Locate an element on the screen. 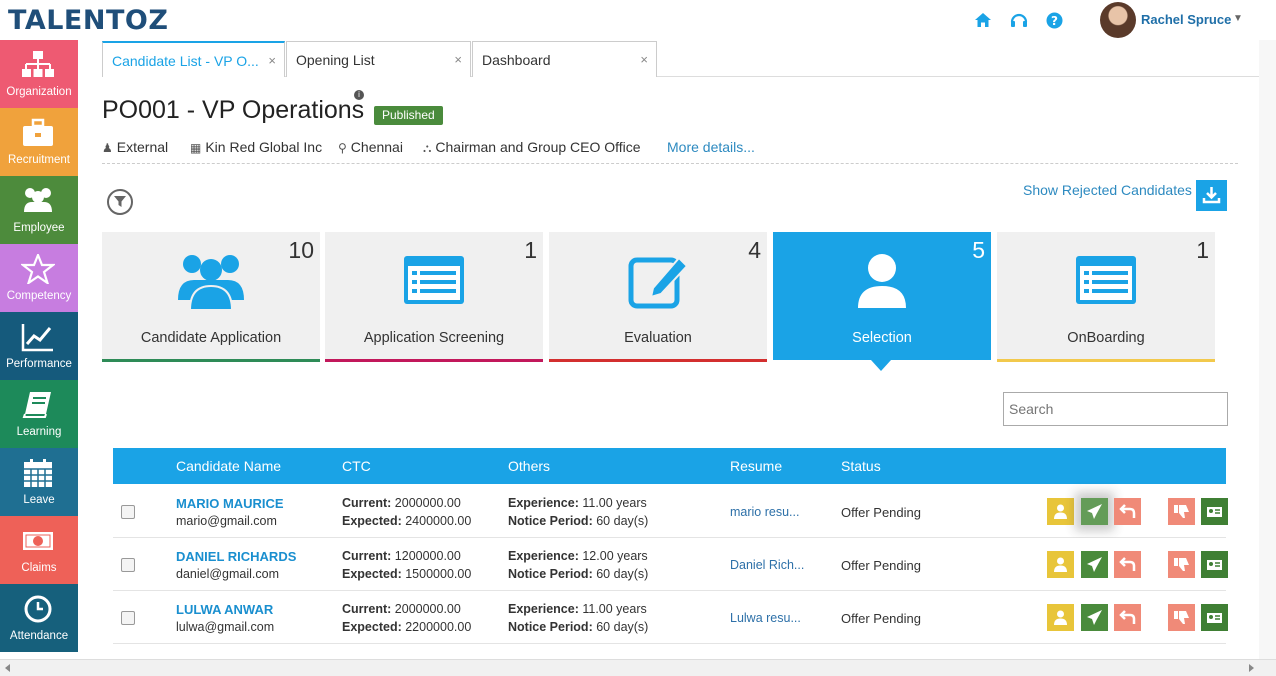  stage-card-selection: 5 Selection is located at coordinates (882, 296).